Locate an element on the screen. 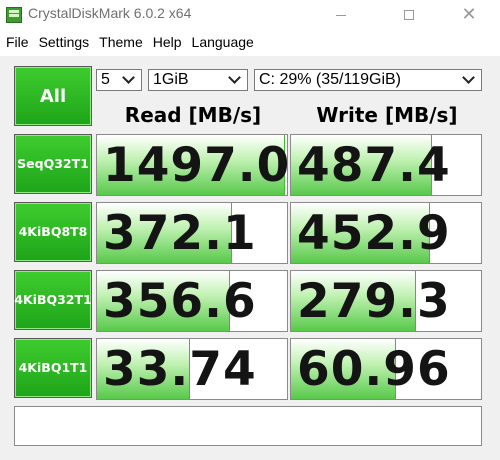 This screenshot has width=500, height=460. read-result-value: 33.74 is located at coordinates (180, 369).